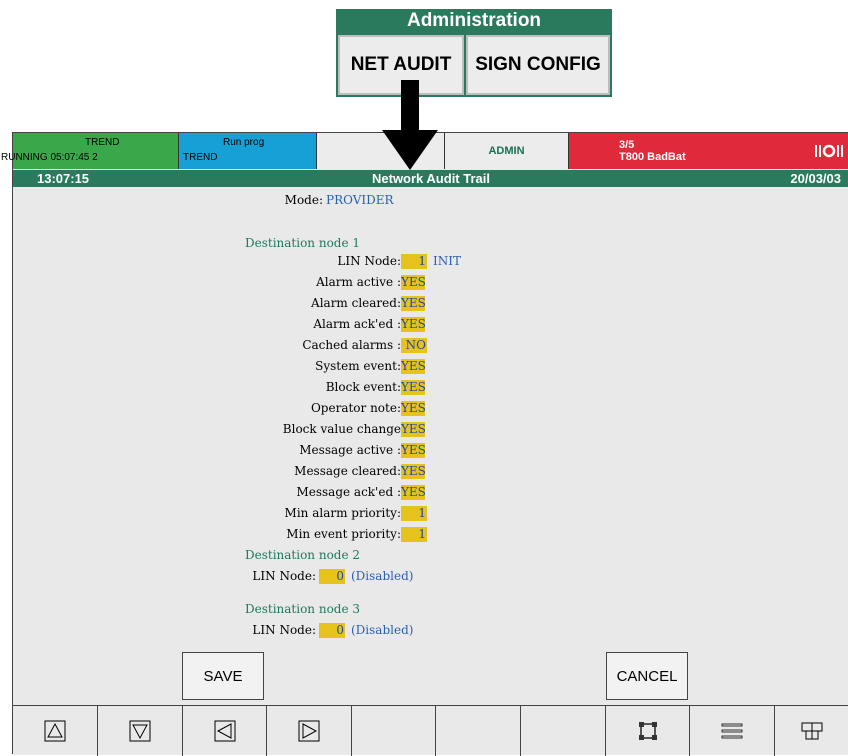 This screenshot has height=756, width=848. What do you see at coordinates (350, 450) in the screenshot?
I see `node1-field-label: Message active :` at bounding box center [350, 450].